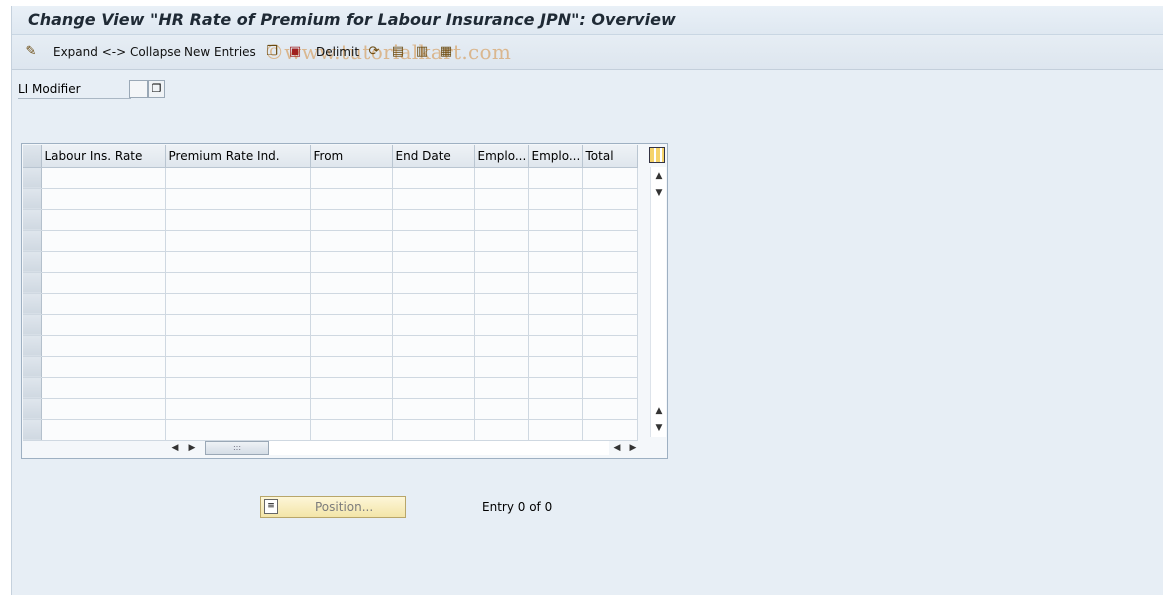  Describe the element at coordinates (156, 89) in the screenshot. I see `copy-field-icon: ❐` at that location.